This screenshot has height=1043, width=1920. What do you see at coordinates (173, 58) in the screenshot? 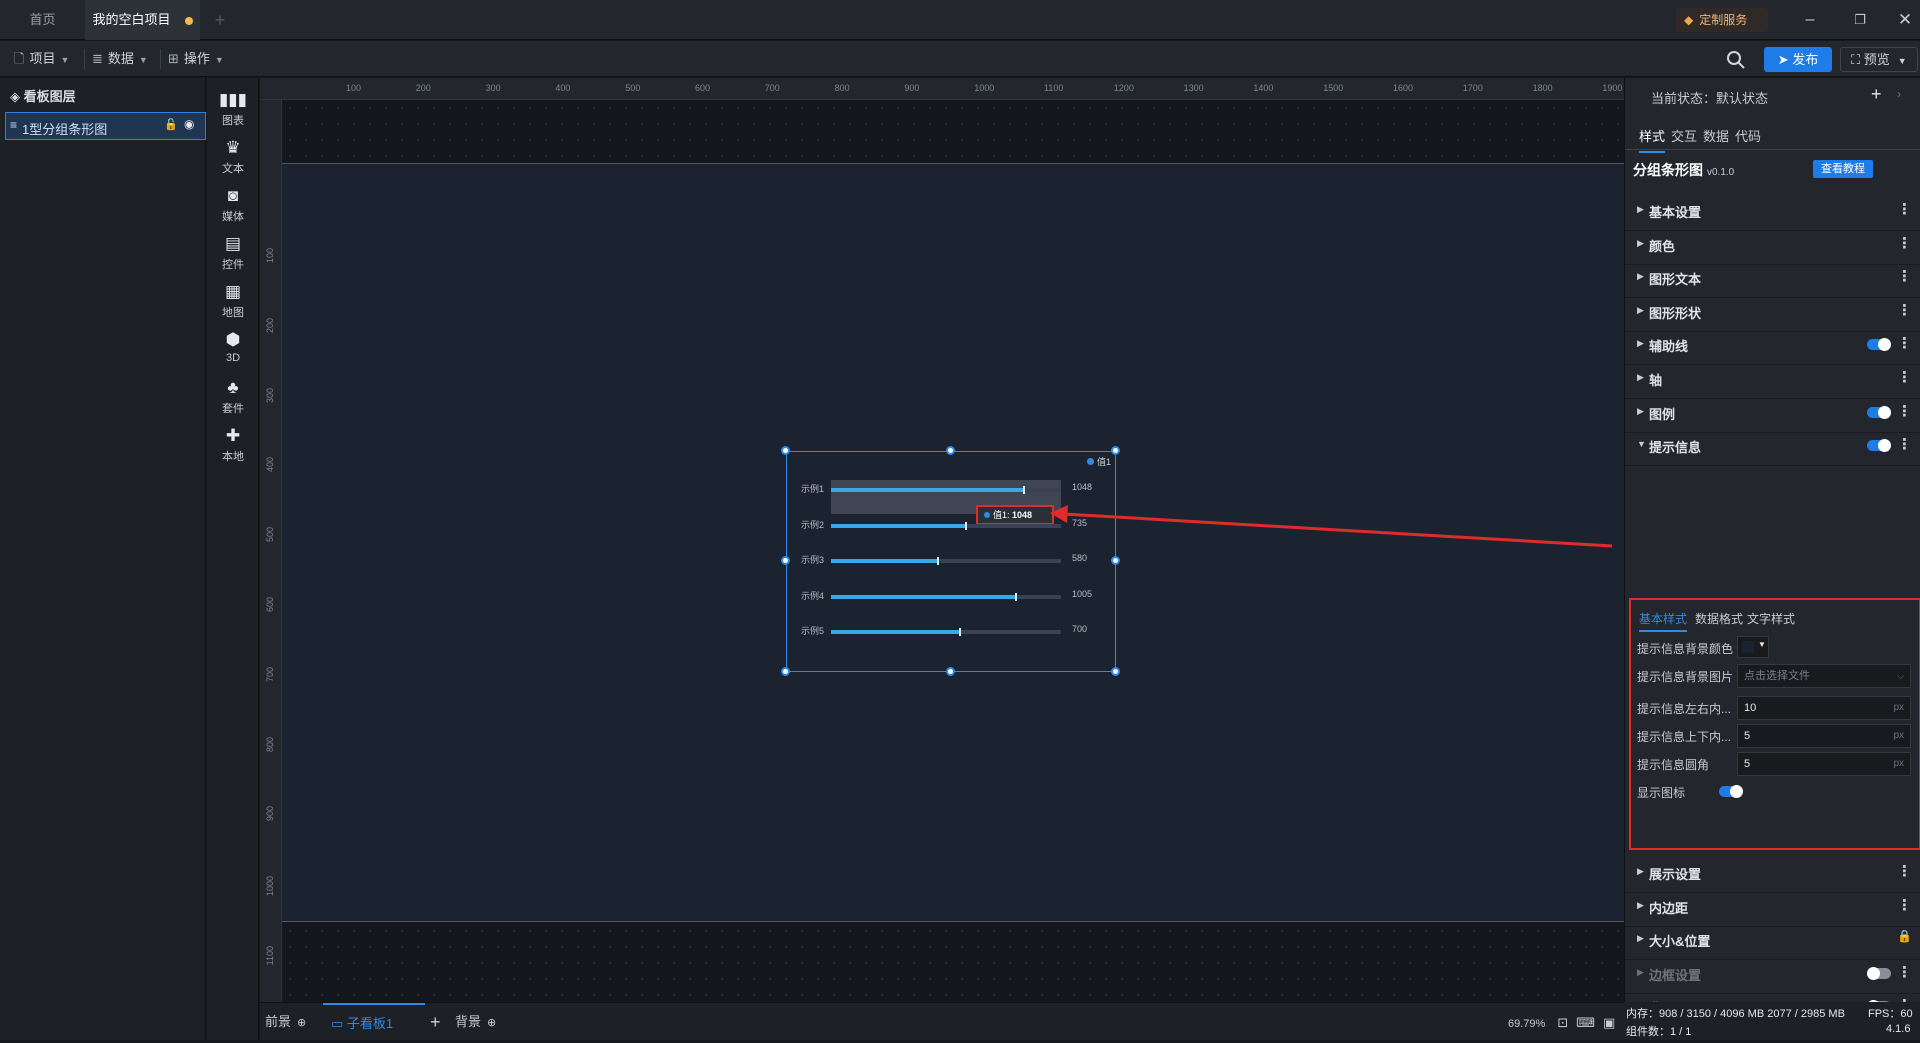
I see `grid-icon: ⊞` at bounding box center [173, 58].